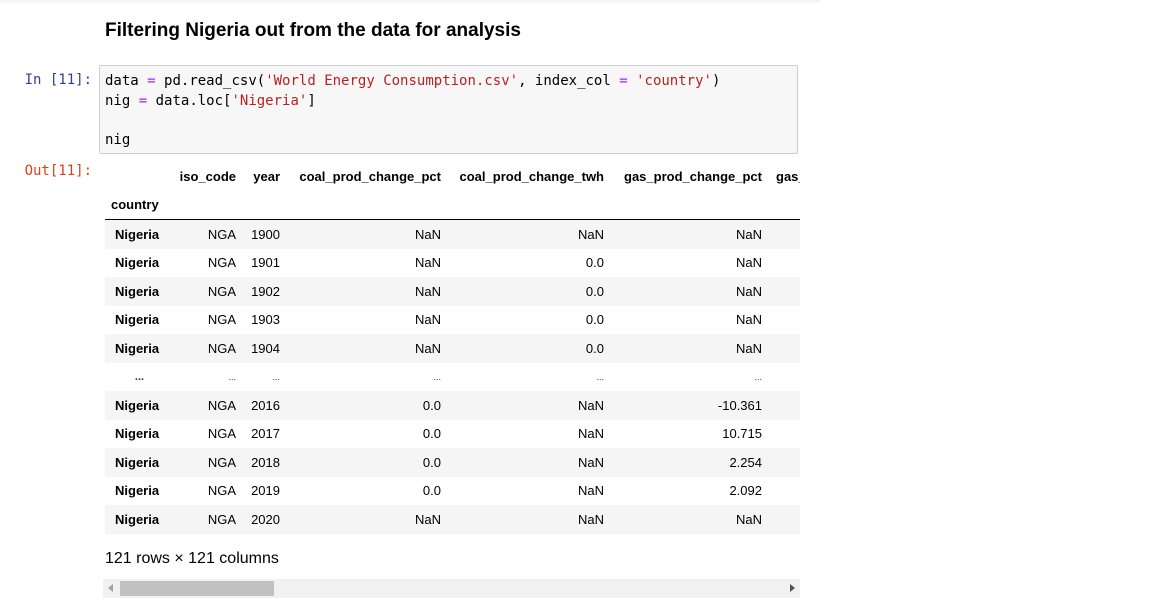 The width and height of the screenshot is (1169, 608). What do you see at coordinates (745, 462) in the screenshot?
I see `table-cell: 2.254` at bounding box center [745, 462].